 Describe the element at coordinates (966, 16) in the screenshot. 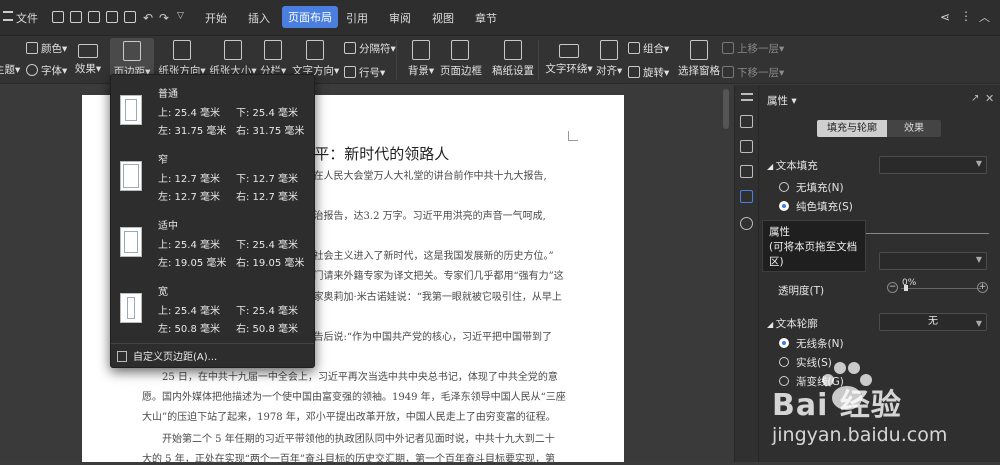

I see `more-icon: ⋮` at that location.